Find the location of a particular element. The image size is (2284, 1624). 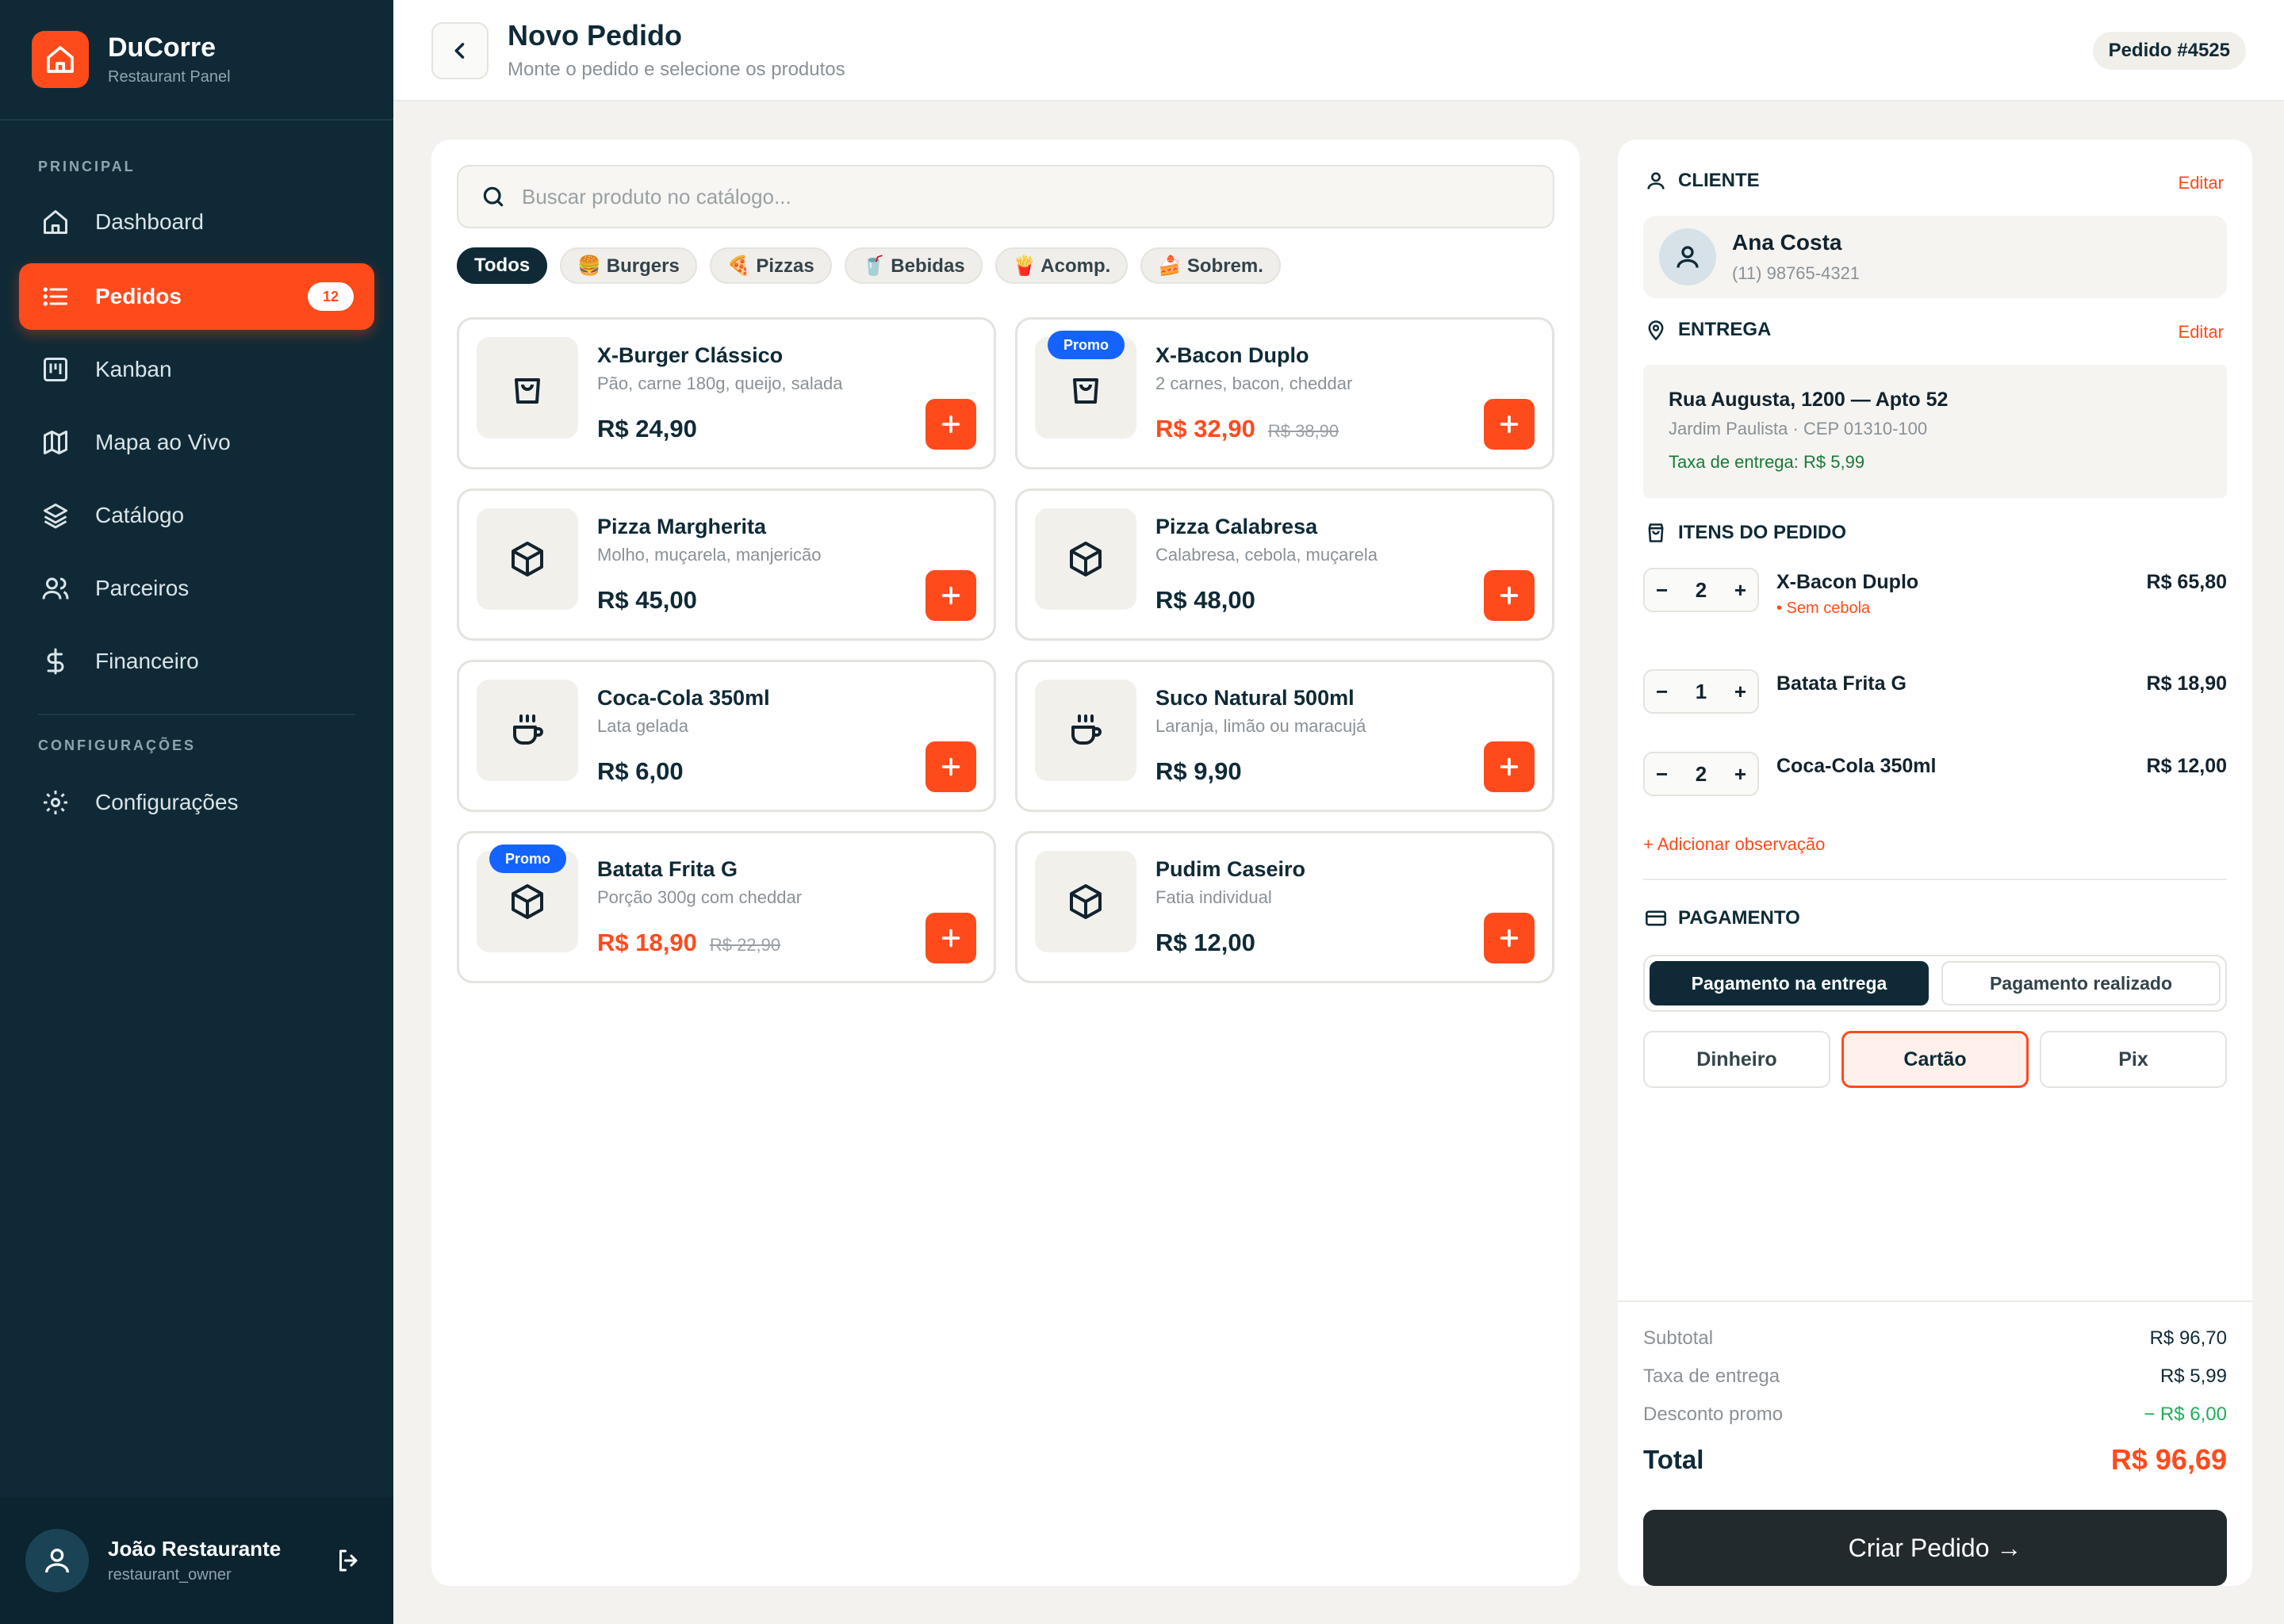

chip-acompanhamentos: 🍟 Acomp. is located at coordinates (1061, 265).